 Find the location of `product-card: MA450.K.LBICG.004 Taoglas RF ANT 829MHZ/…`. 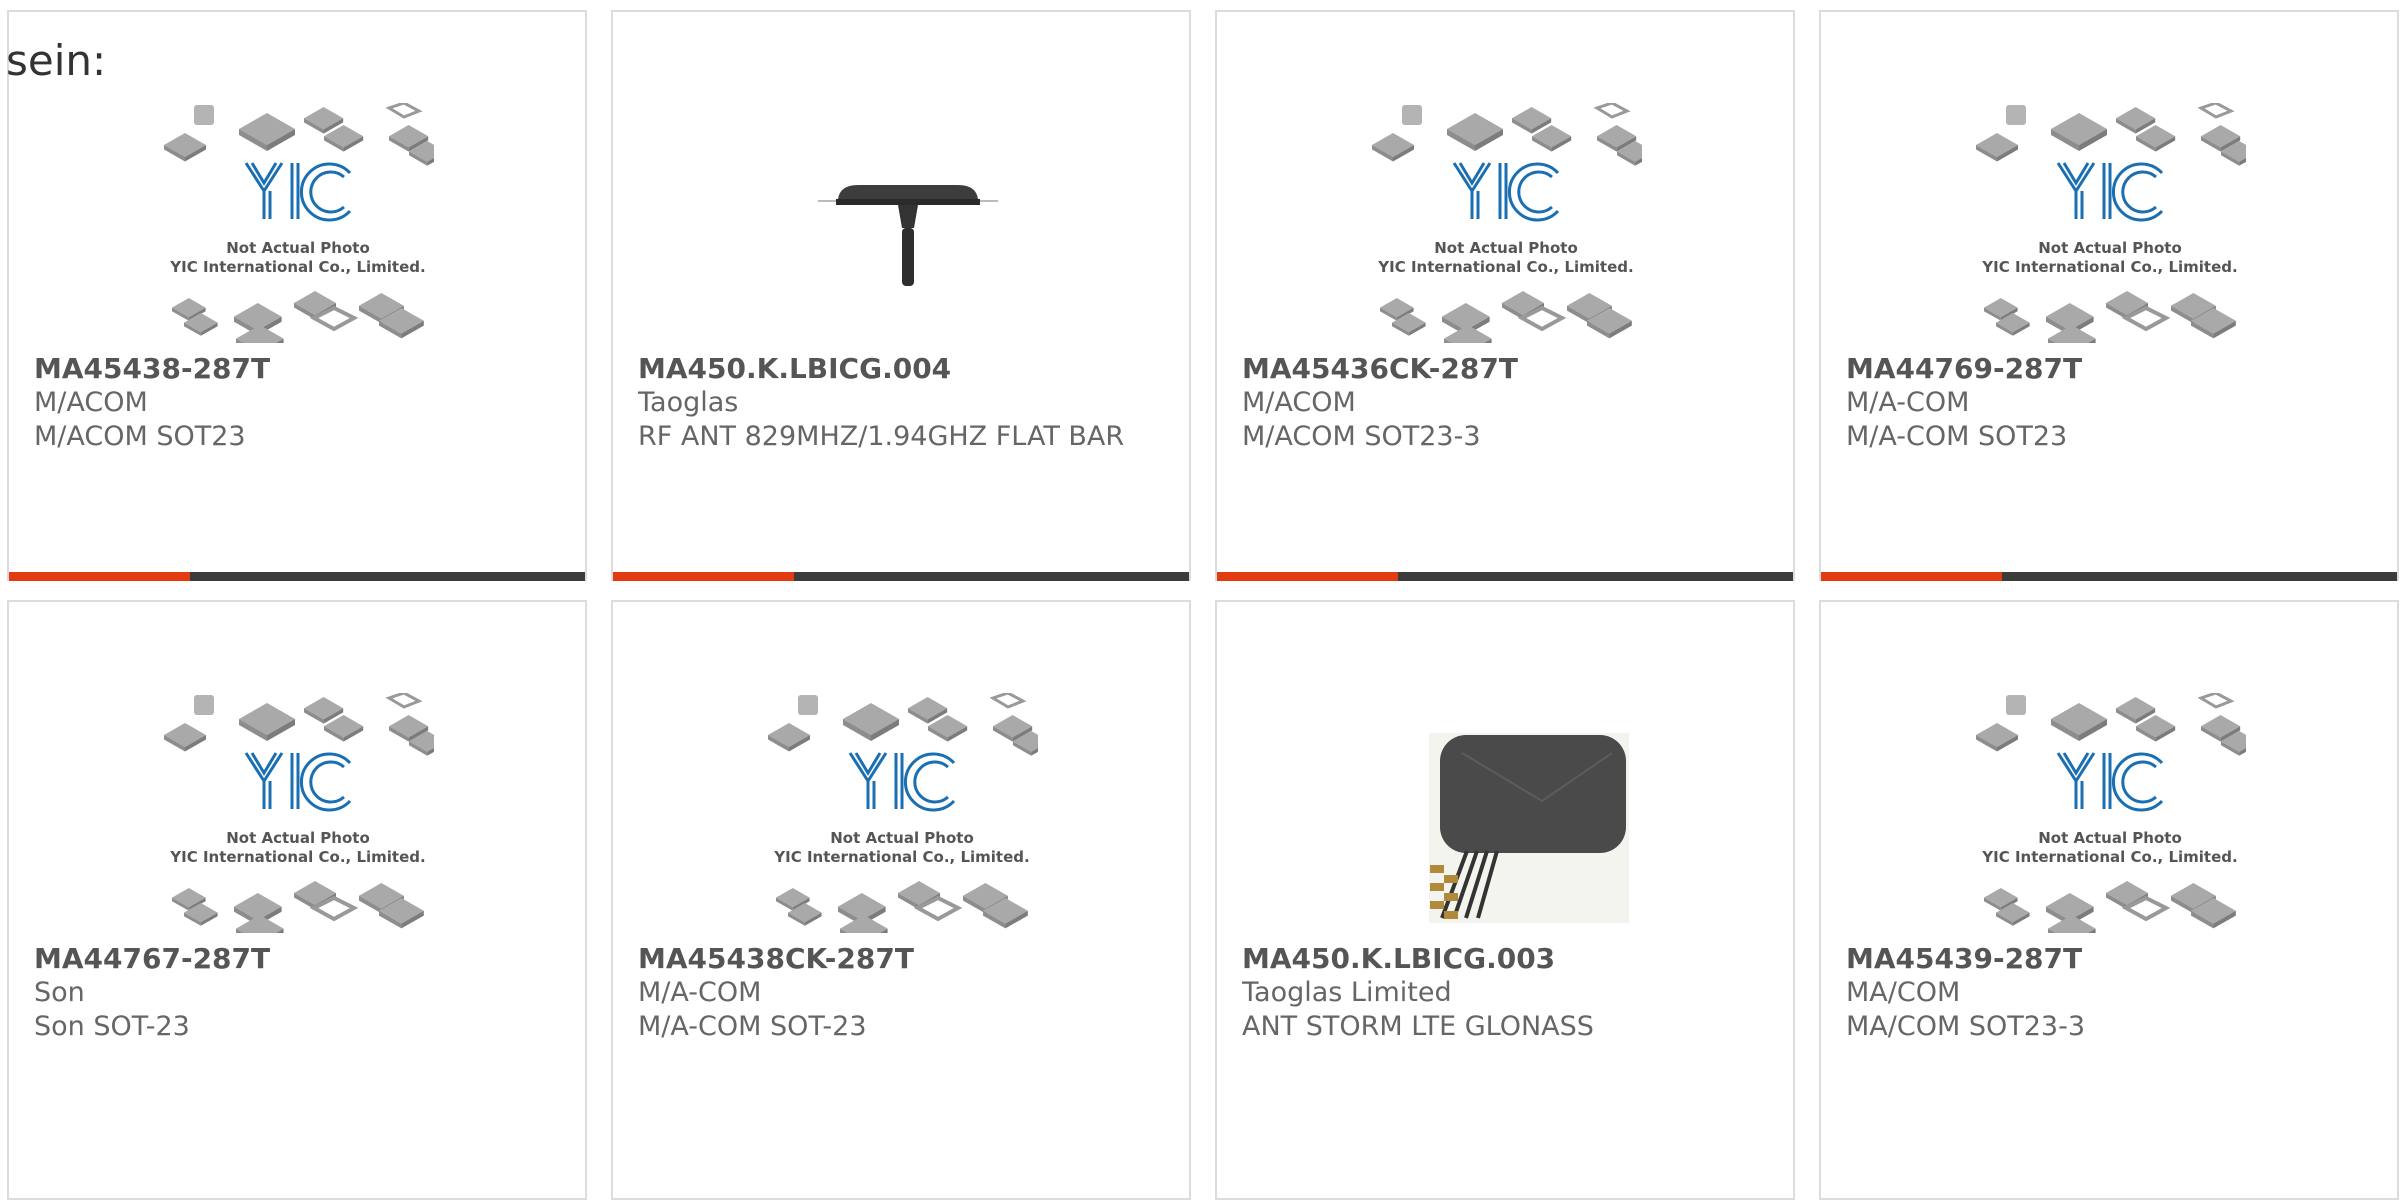

product-card: MA450.K.LBICG.004 Taoglas RF ANT 829MHZ/… is located at coordinates (901, 295).